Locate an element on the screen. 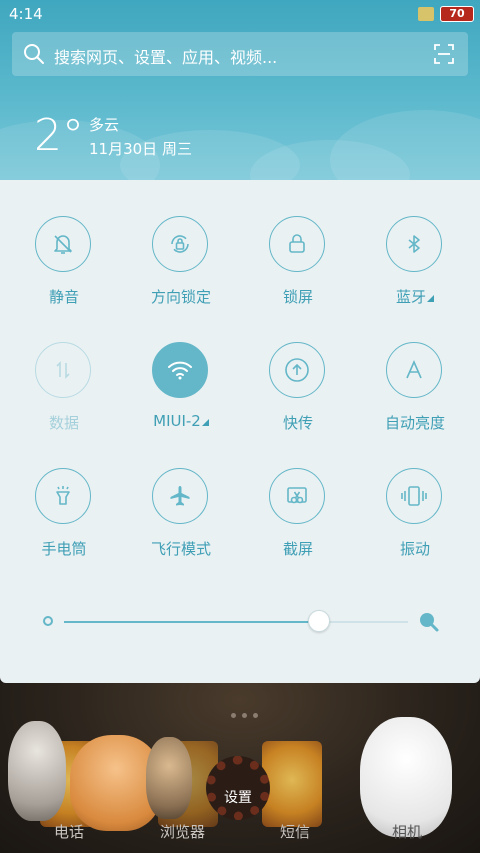 The height and width of the screenshot is (853, 480). toggle-bluetooth: 蓝牙 is located at coordinates (415, 271).